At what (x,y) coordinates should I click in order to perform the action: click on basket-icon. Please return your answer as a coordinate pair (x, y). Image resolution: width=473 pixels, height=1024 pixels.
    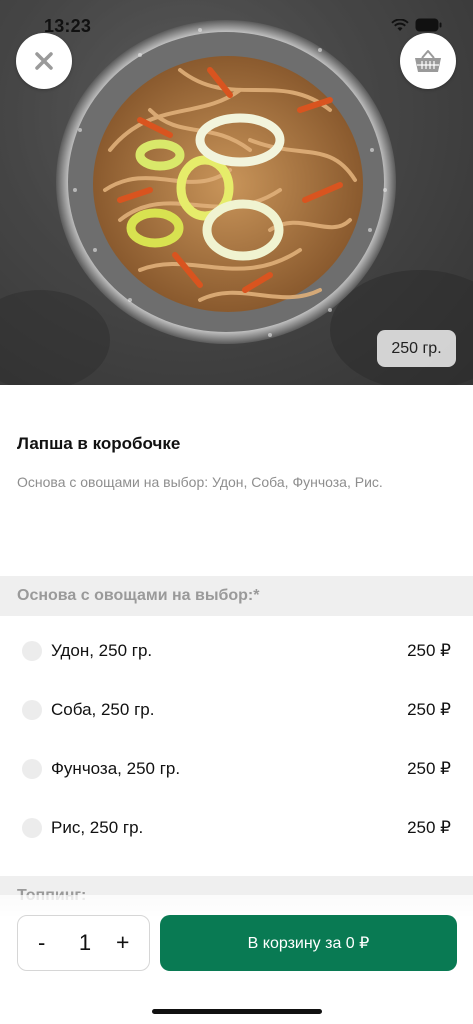
    Looking at the image, I should click on (428, 61).